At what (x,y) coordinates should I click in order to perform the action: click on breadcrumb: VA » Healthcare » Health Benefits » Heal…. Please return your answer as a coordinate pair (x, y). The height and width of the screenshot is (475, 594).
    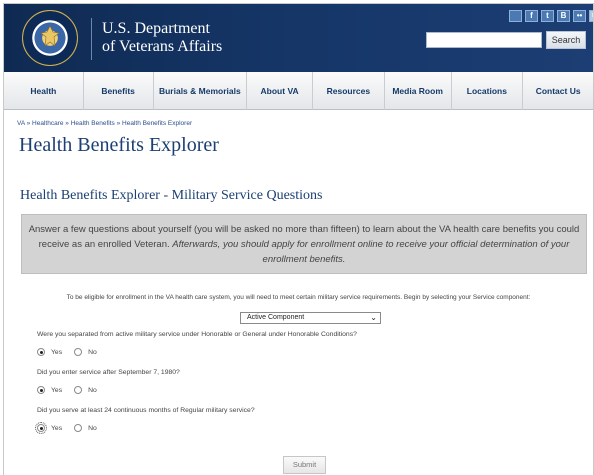
    Looking at the image, I should click on (104, 123).